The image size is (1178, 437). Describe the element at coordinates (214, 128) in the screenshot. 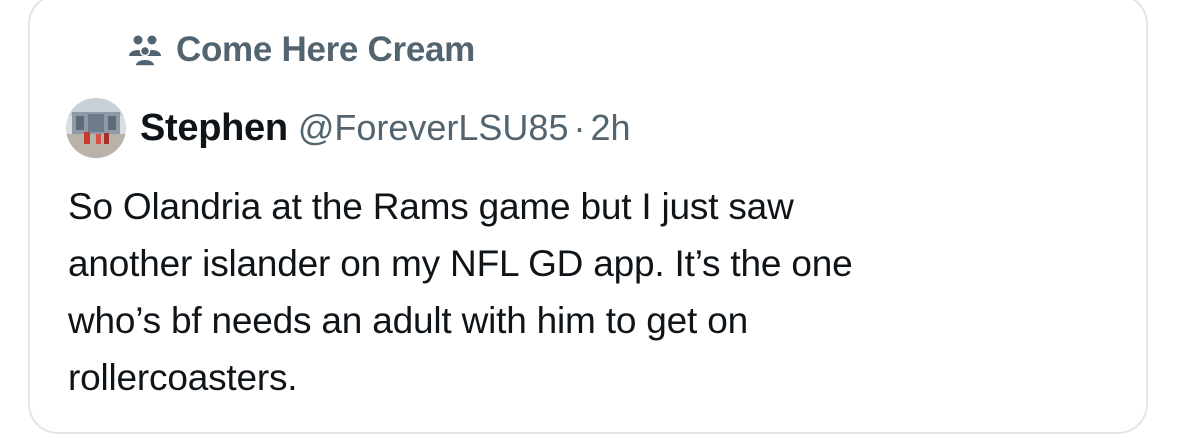

I see `display-name: Stephen` at that location.